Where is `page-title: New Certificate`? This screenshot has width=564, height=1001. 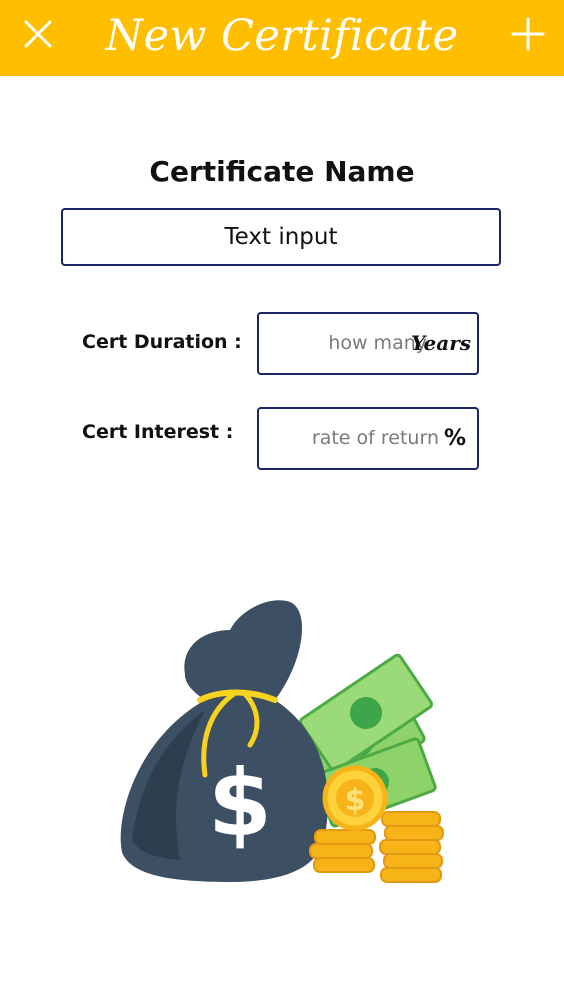 page-title: New Certificate is located at coordinates (282, 36).